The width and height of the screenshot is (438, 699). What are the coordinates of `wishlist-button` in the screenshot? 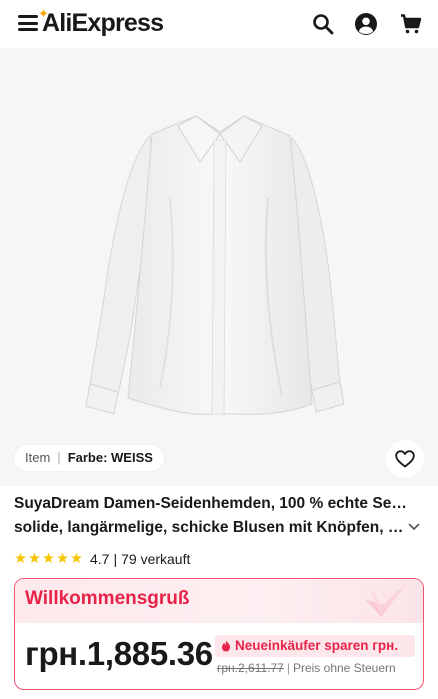 It's located at (405, 459).